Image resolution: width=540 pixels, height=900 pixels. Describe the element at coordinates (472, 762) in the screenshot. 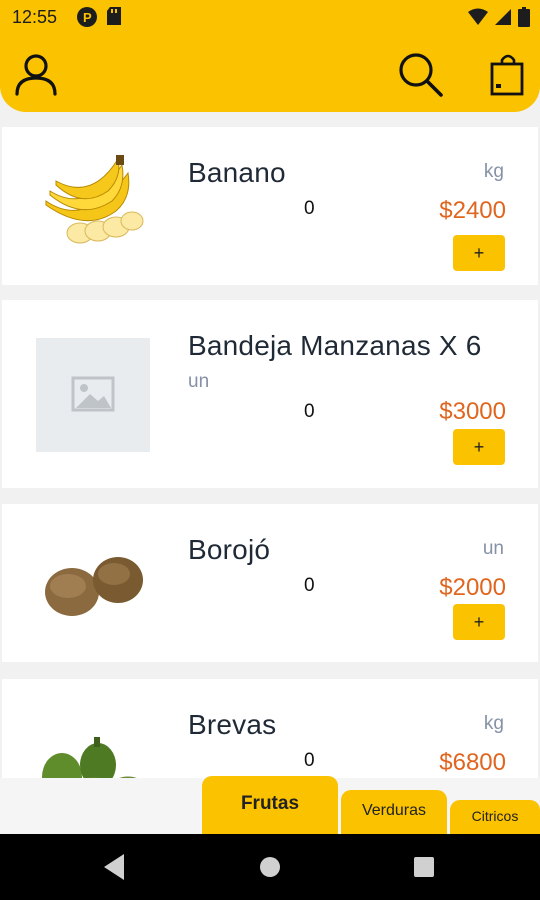

I see `product-price: $6800` at that location.